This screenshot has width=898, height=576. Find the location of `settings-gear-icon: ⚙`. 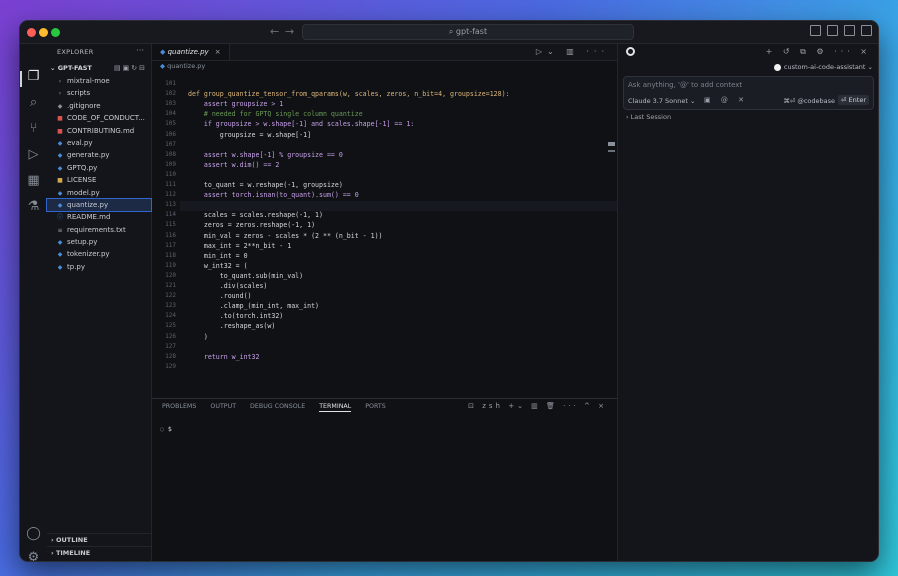

settings-gear-icon: ⚙ is located at coordinates (33, 555).